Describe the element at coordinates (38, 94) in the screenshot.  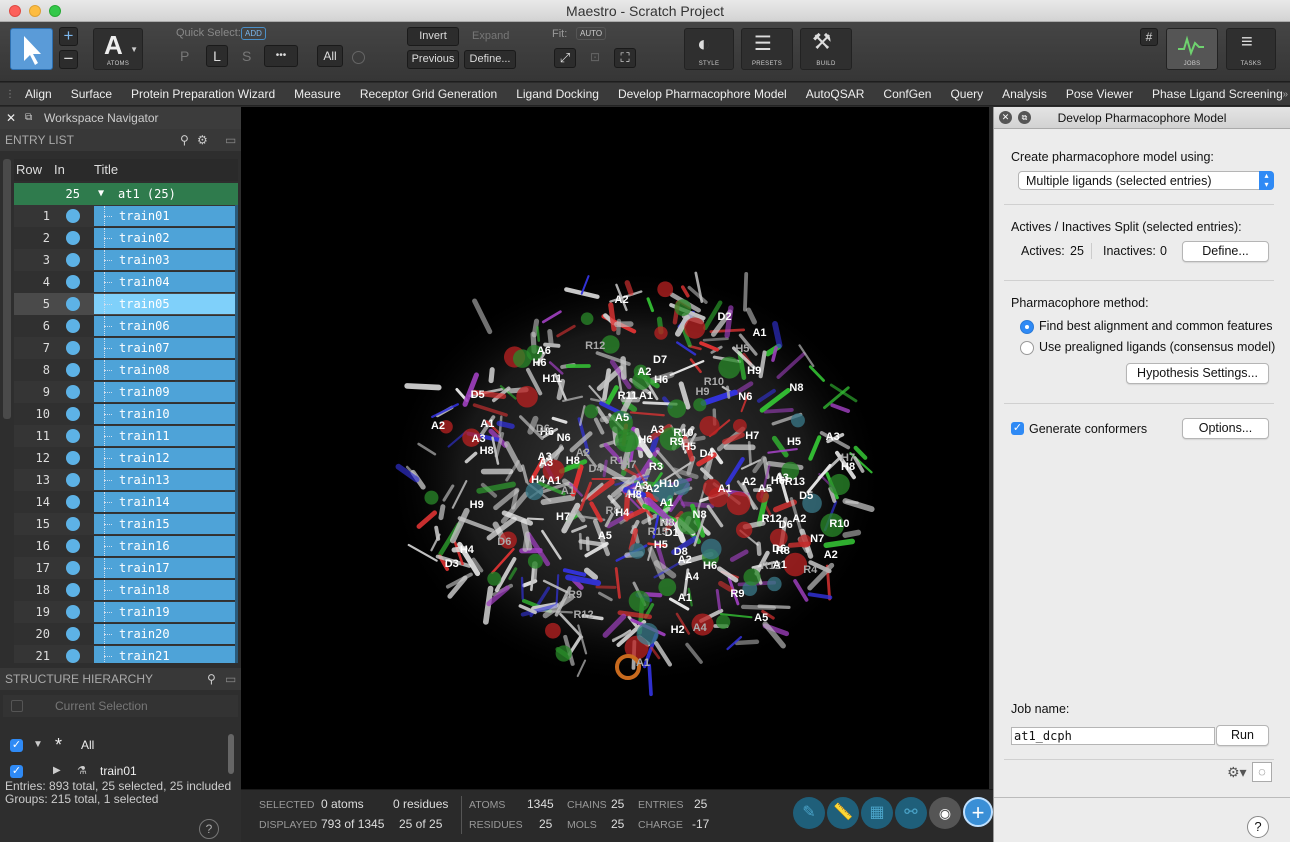
I see `menu-align: Align` at that location.